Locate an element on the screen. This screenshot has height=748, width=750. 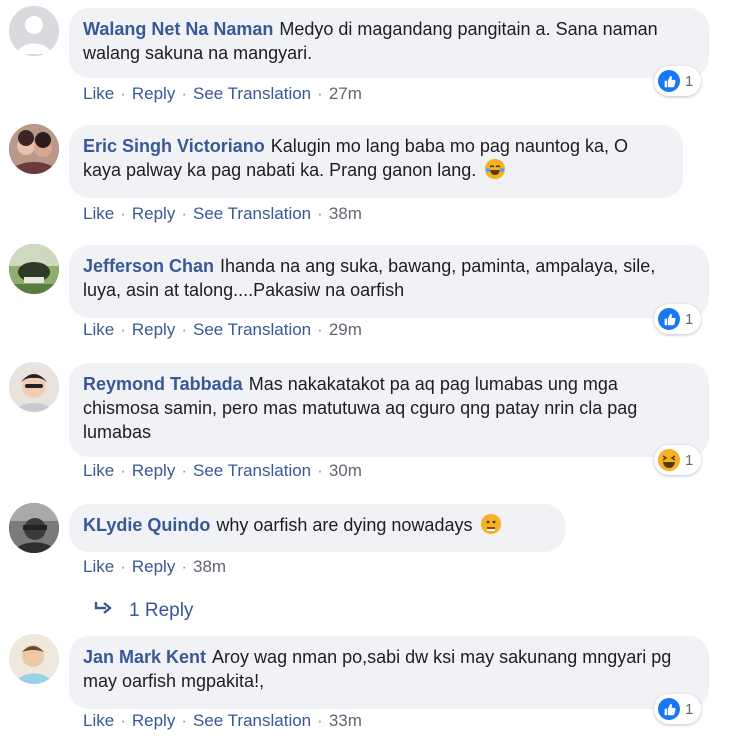
comment-timestamp: 29m is located at coordinates (345, 329).